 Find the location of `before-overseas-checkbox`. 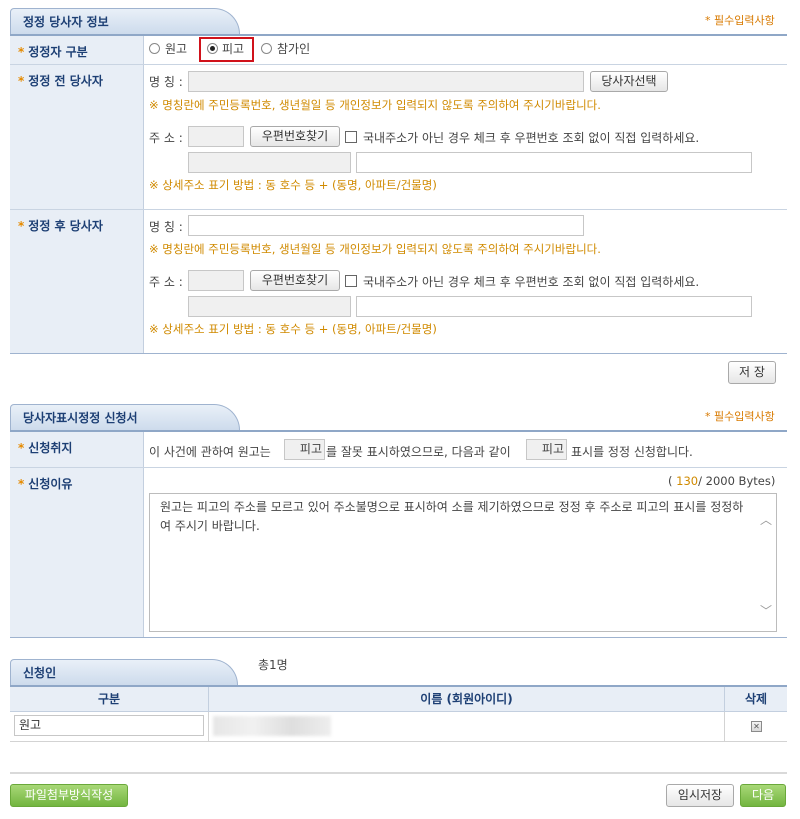

before-overseas-checkbox is located at coordinates (351, 137).